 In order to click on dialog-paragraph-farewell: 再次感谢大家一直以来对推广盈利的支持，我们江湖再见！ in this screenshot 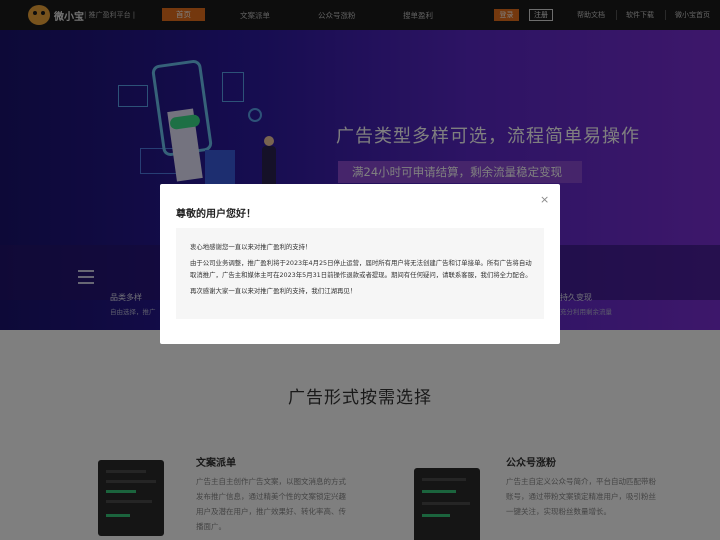, I will do `click(273, 291)`.